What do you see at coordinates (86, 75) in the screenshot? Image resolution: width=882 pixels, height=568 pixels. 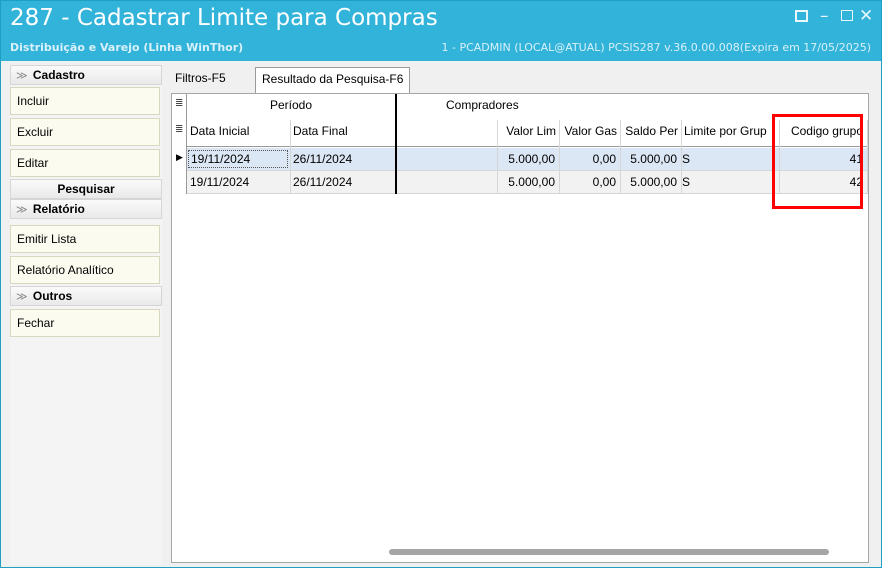 I see `section-cadastro: ≫ Cadastro` at bounding box center [86, 75].